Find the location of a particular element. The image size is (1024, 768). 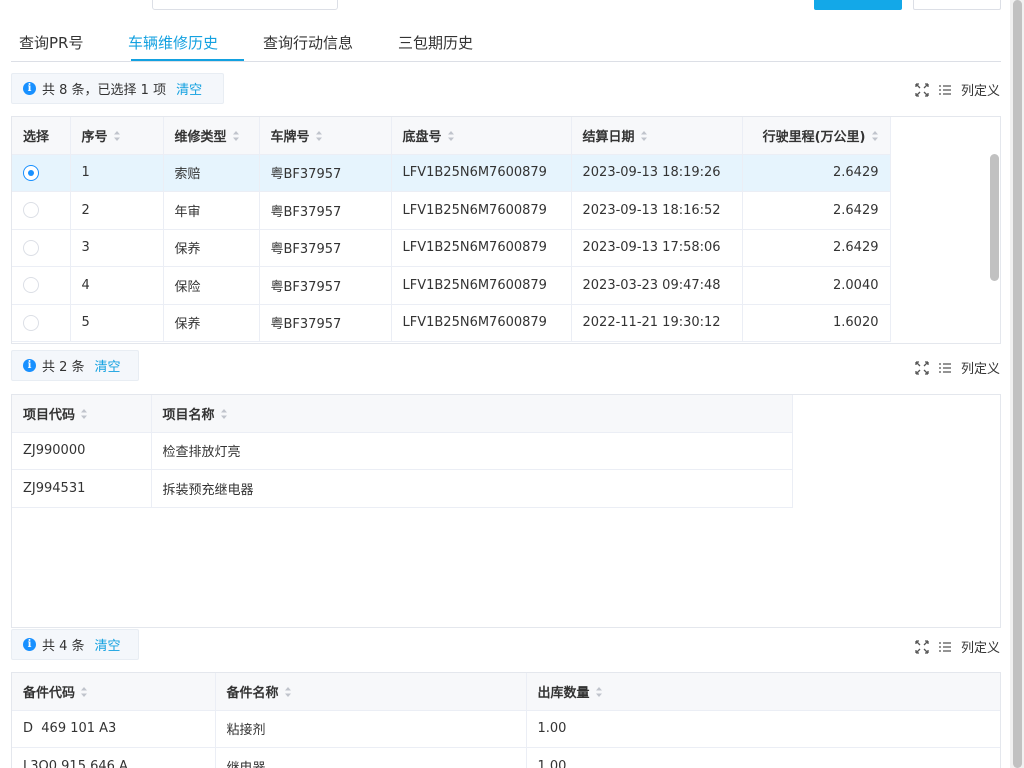

out-qty-cell: 1.00 is located at coordinates (763, 757).